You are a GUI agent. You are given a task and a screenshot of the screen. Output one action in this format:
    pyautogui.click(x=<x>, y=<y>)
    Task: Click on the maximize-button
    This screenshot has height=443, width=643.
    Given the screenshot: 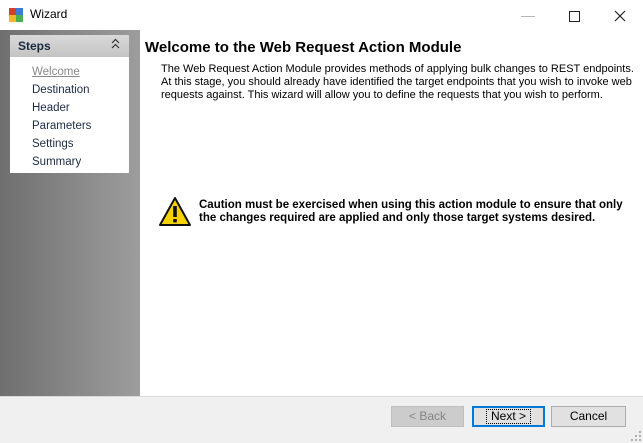 What is the action you would take?
    pyautogui.click(x=574, y=15)
    